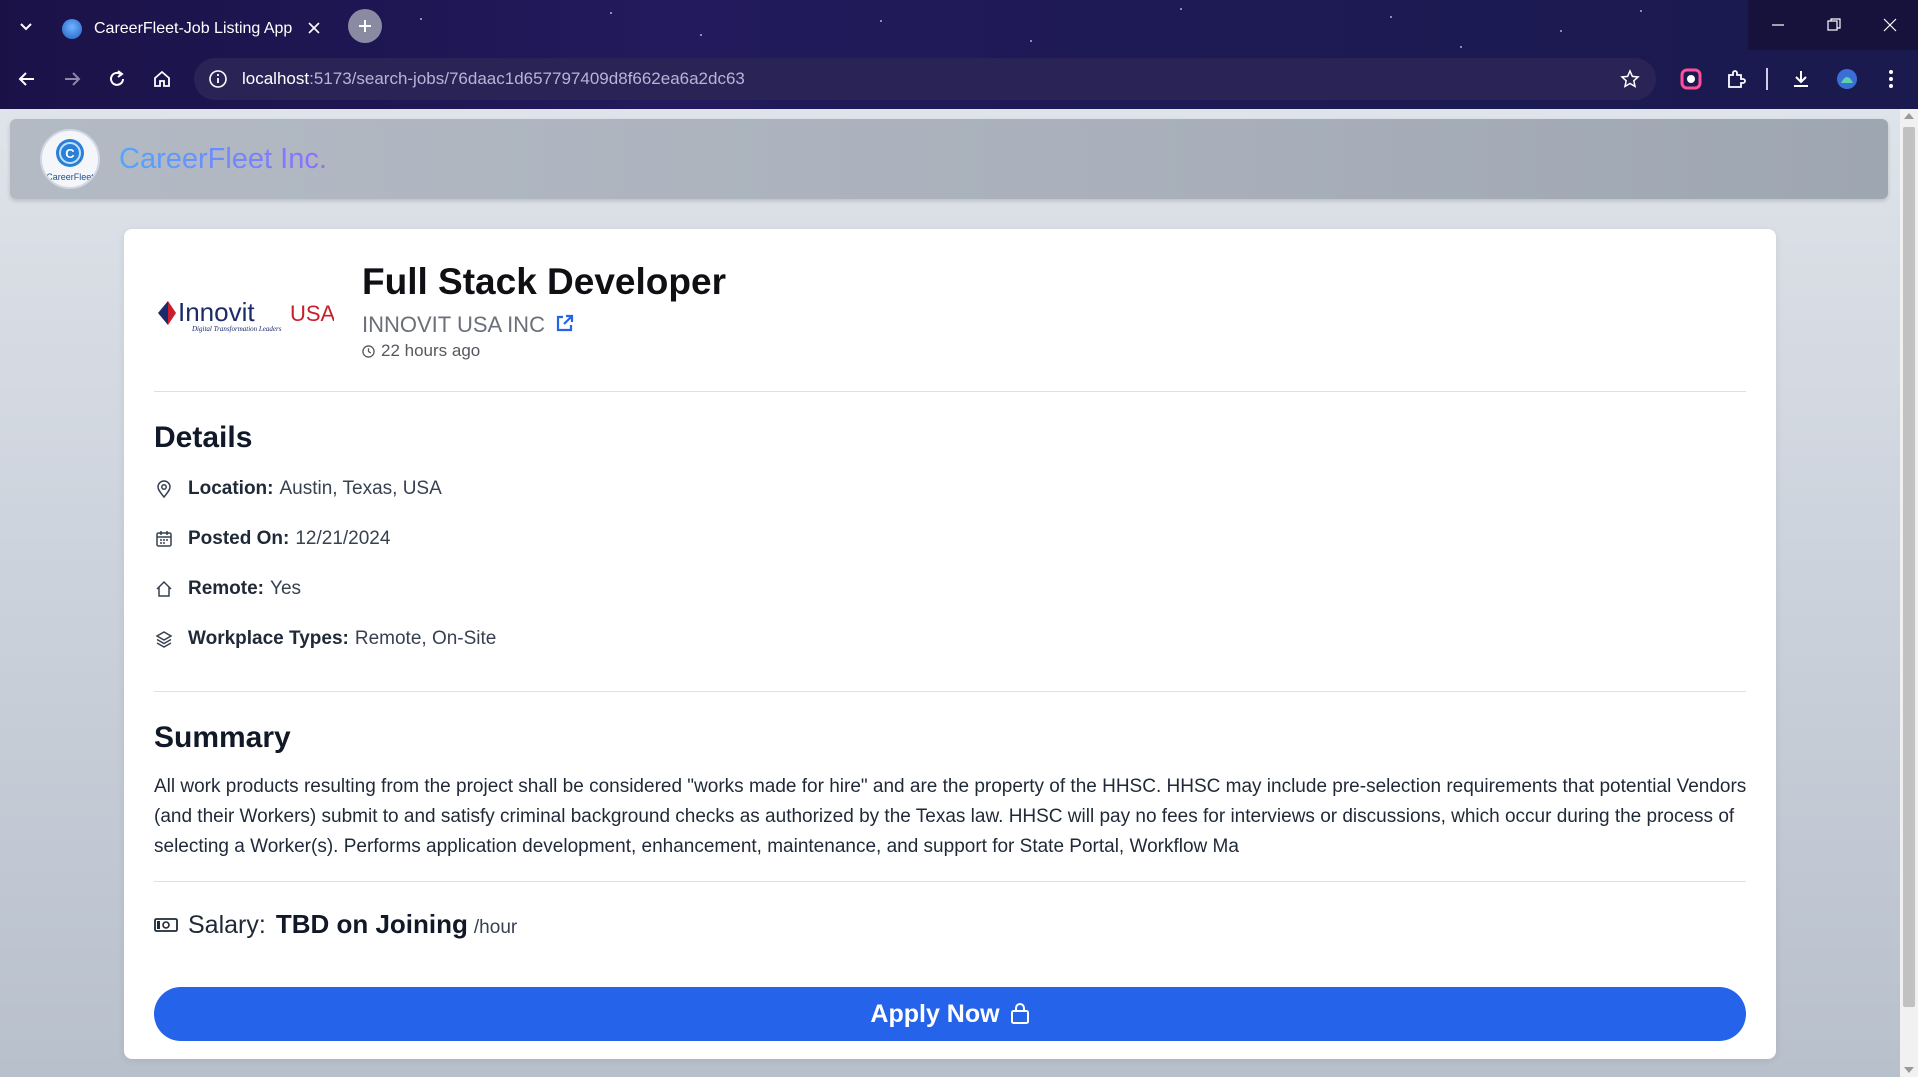 The height and width of the screenshot is (1077, 1918). I want to click on details-divider, so click(950, 691).